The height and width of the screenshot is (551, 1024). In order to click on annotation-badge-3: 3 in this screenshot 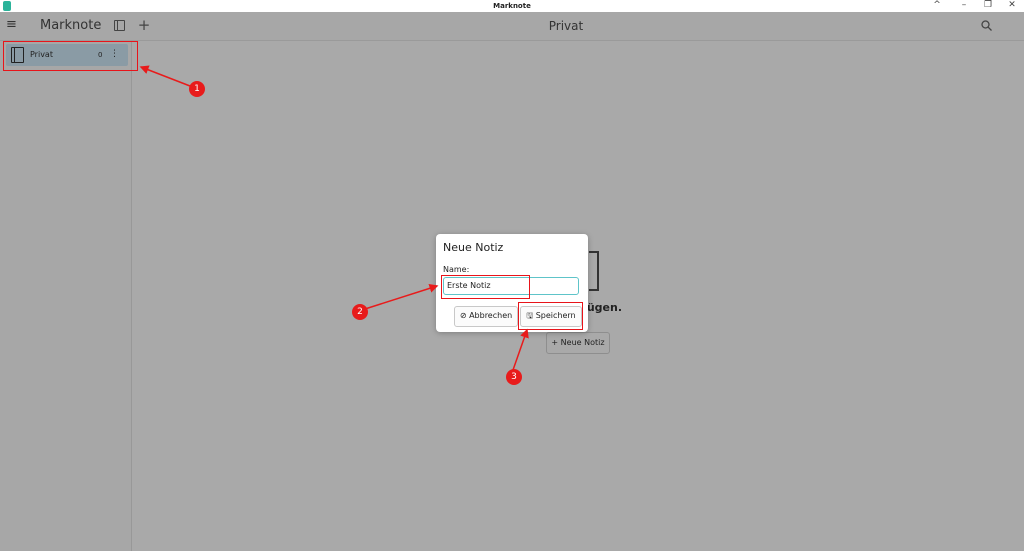, I will do `click(514, 377)`.